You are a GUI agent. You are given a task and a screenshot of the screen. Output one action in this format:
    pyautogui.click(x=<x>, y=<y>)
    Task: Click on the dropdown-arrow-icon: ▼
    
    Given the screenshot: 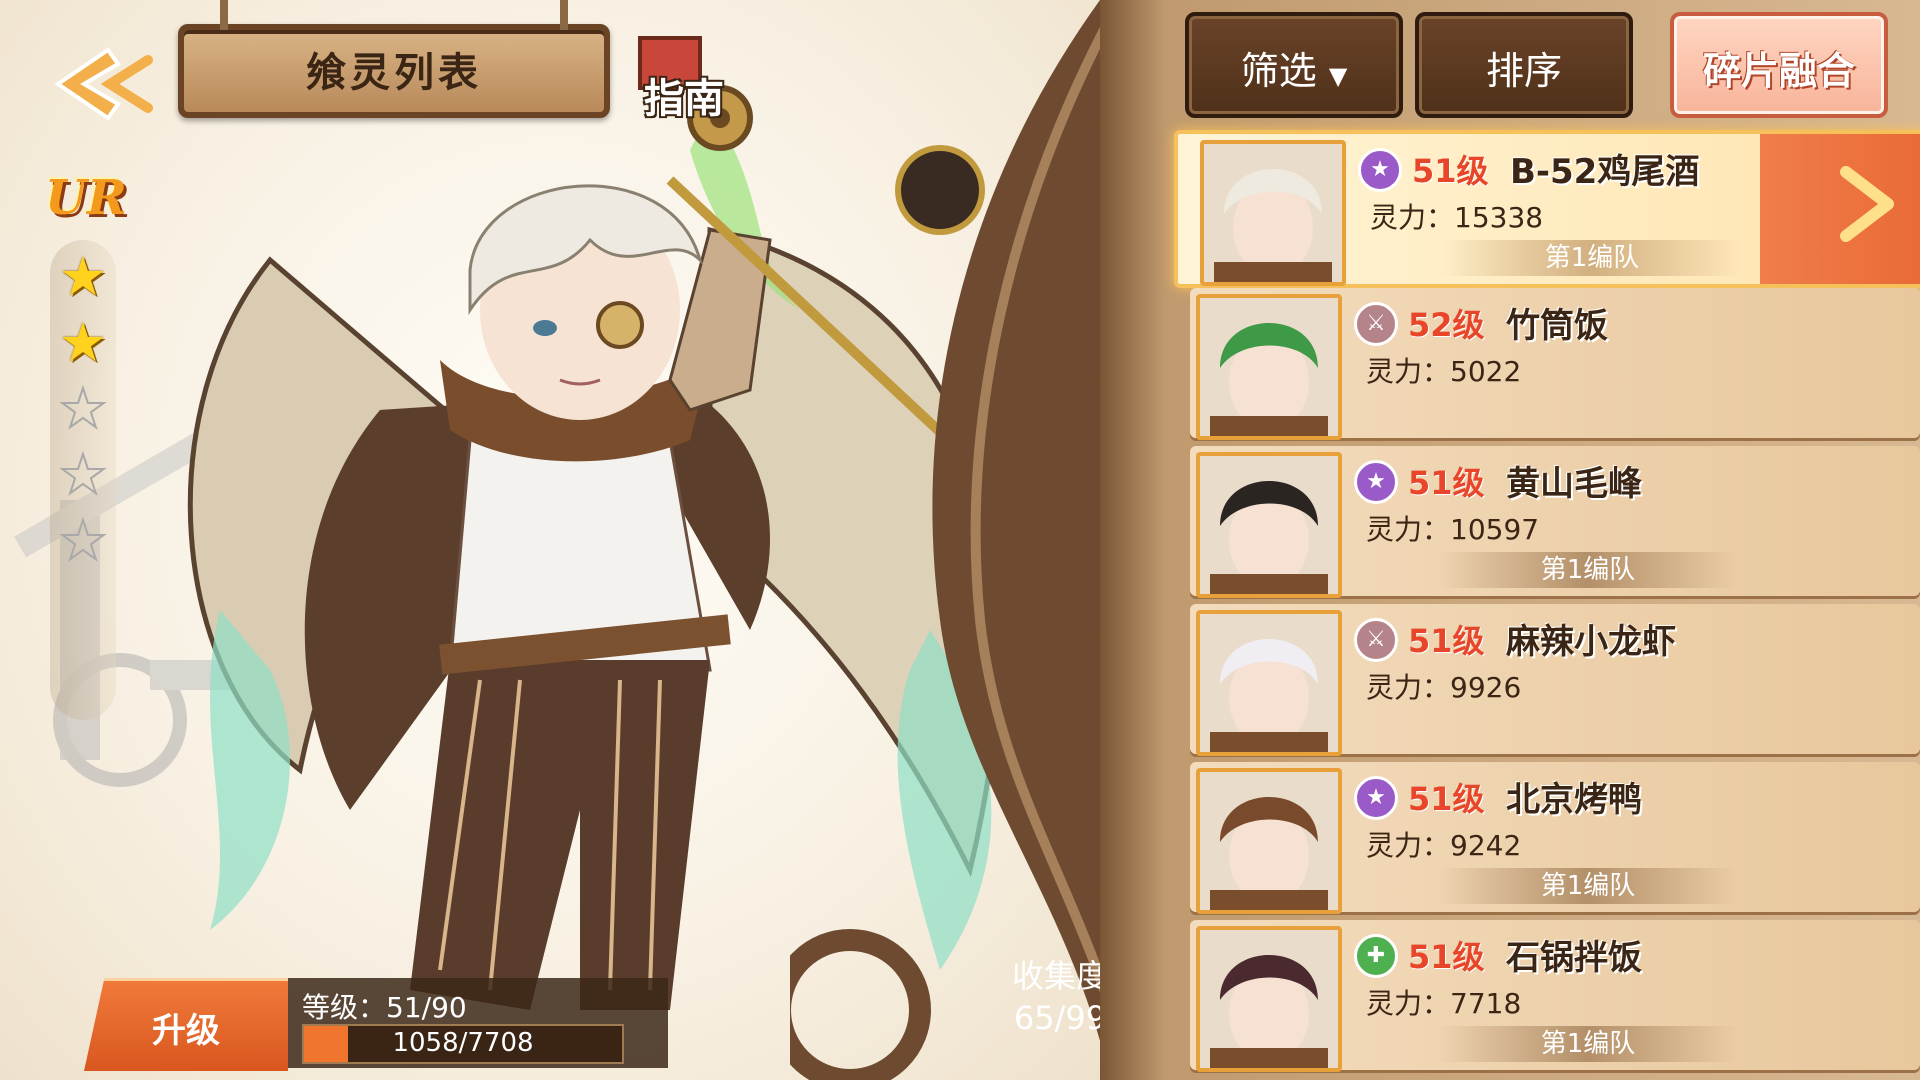 What is the action you would take?
    pyautogui.click(x=1338, y=76)
    